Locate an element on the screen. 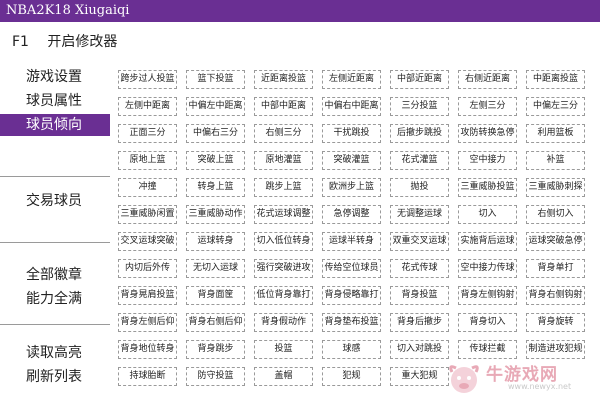  tendency-button: 背身右侧后仰 is located at coordinates (215, 322).